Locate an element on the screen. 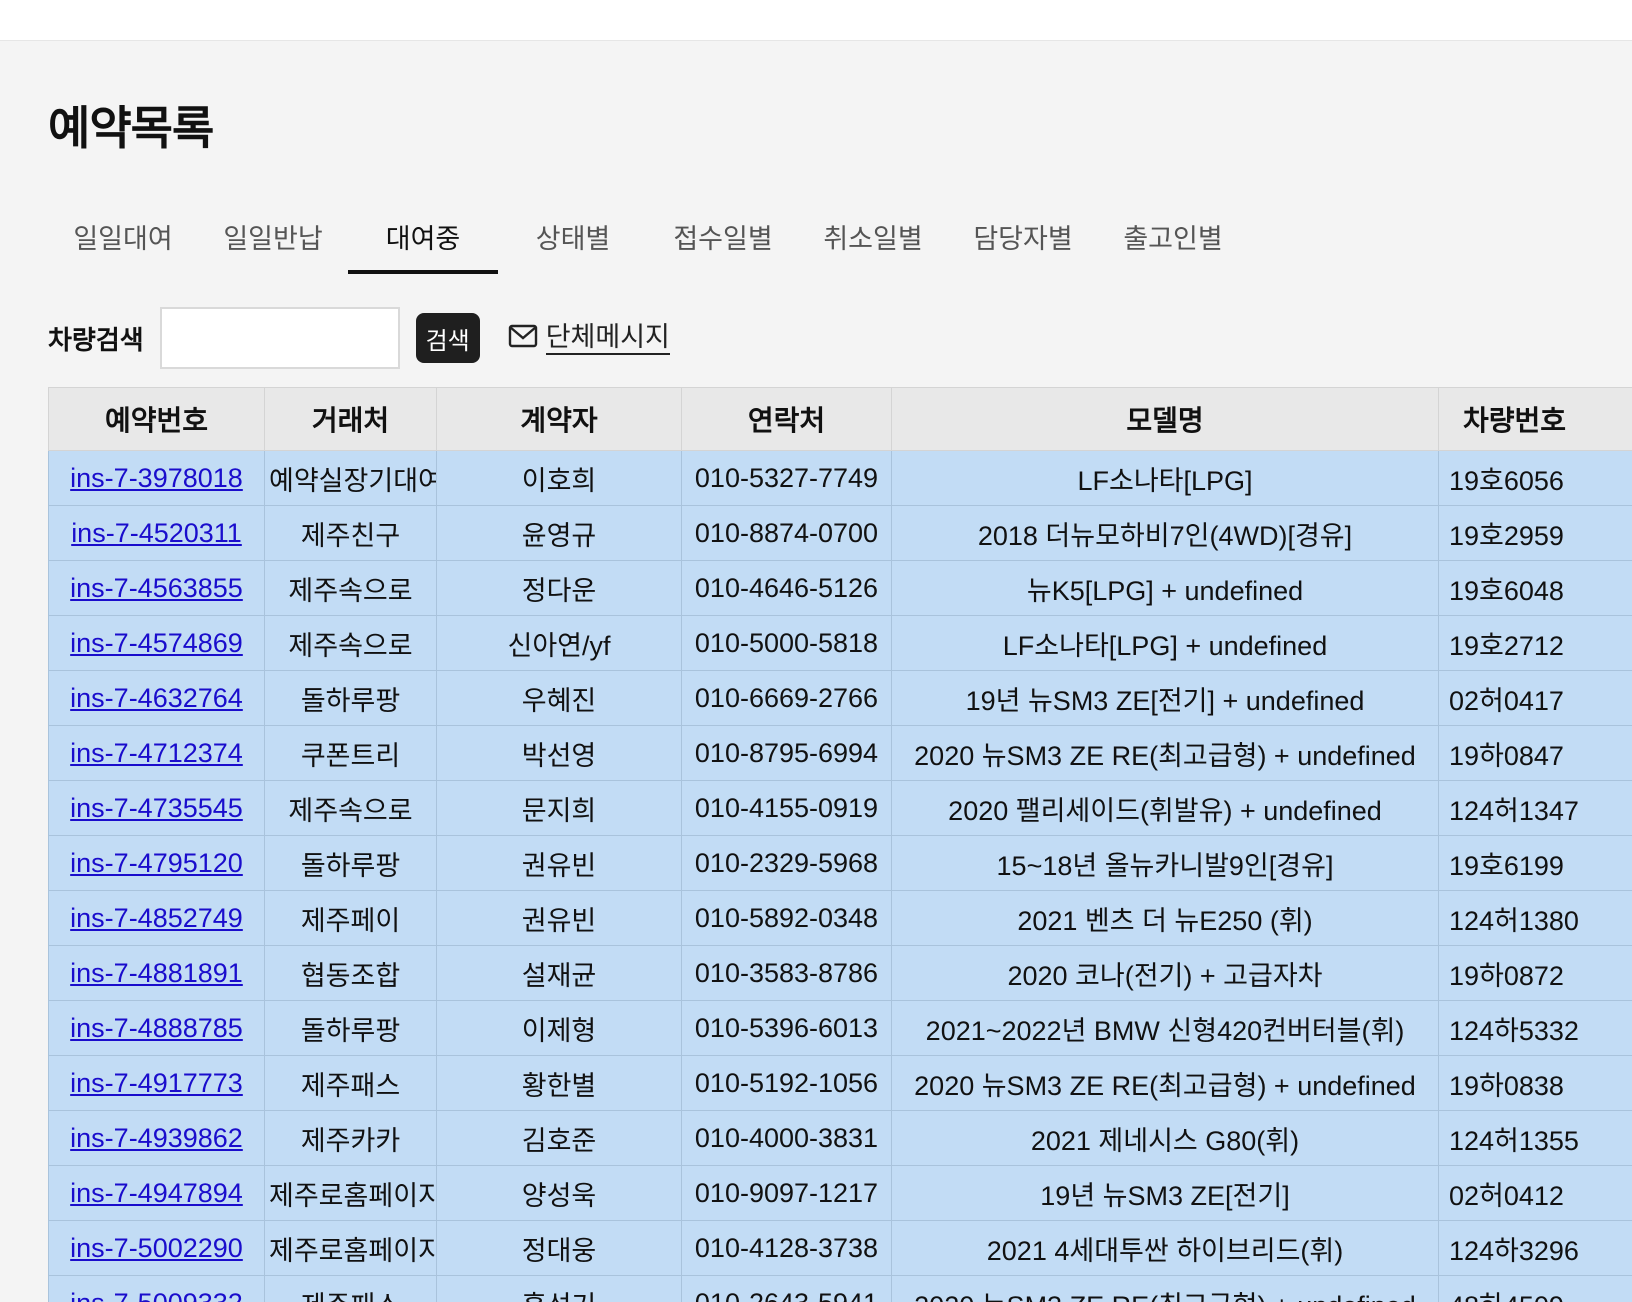 Image resolution: width=1632 pixels, height=1302 pixels. top-bar is located at coordinates (816, 20).